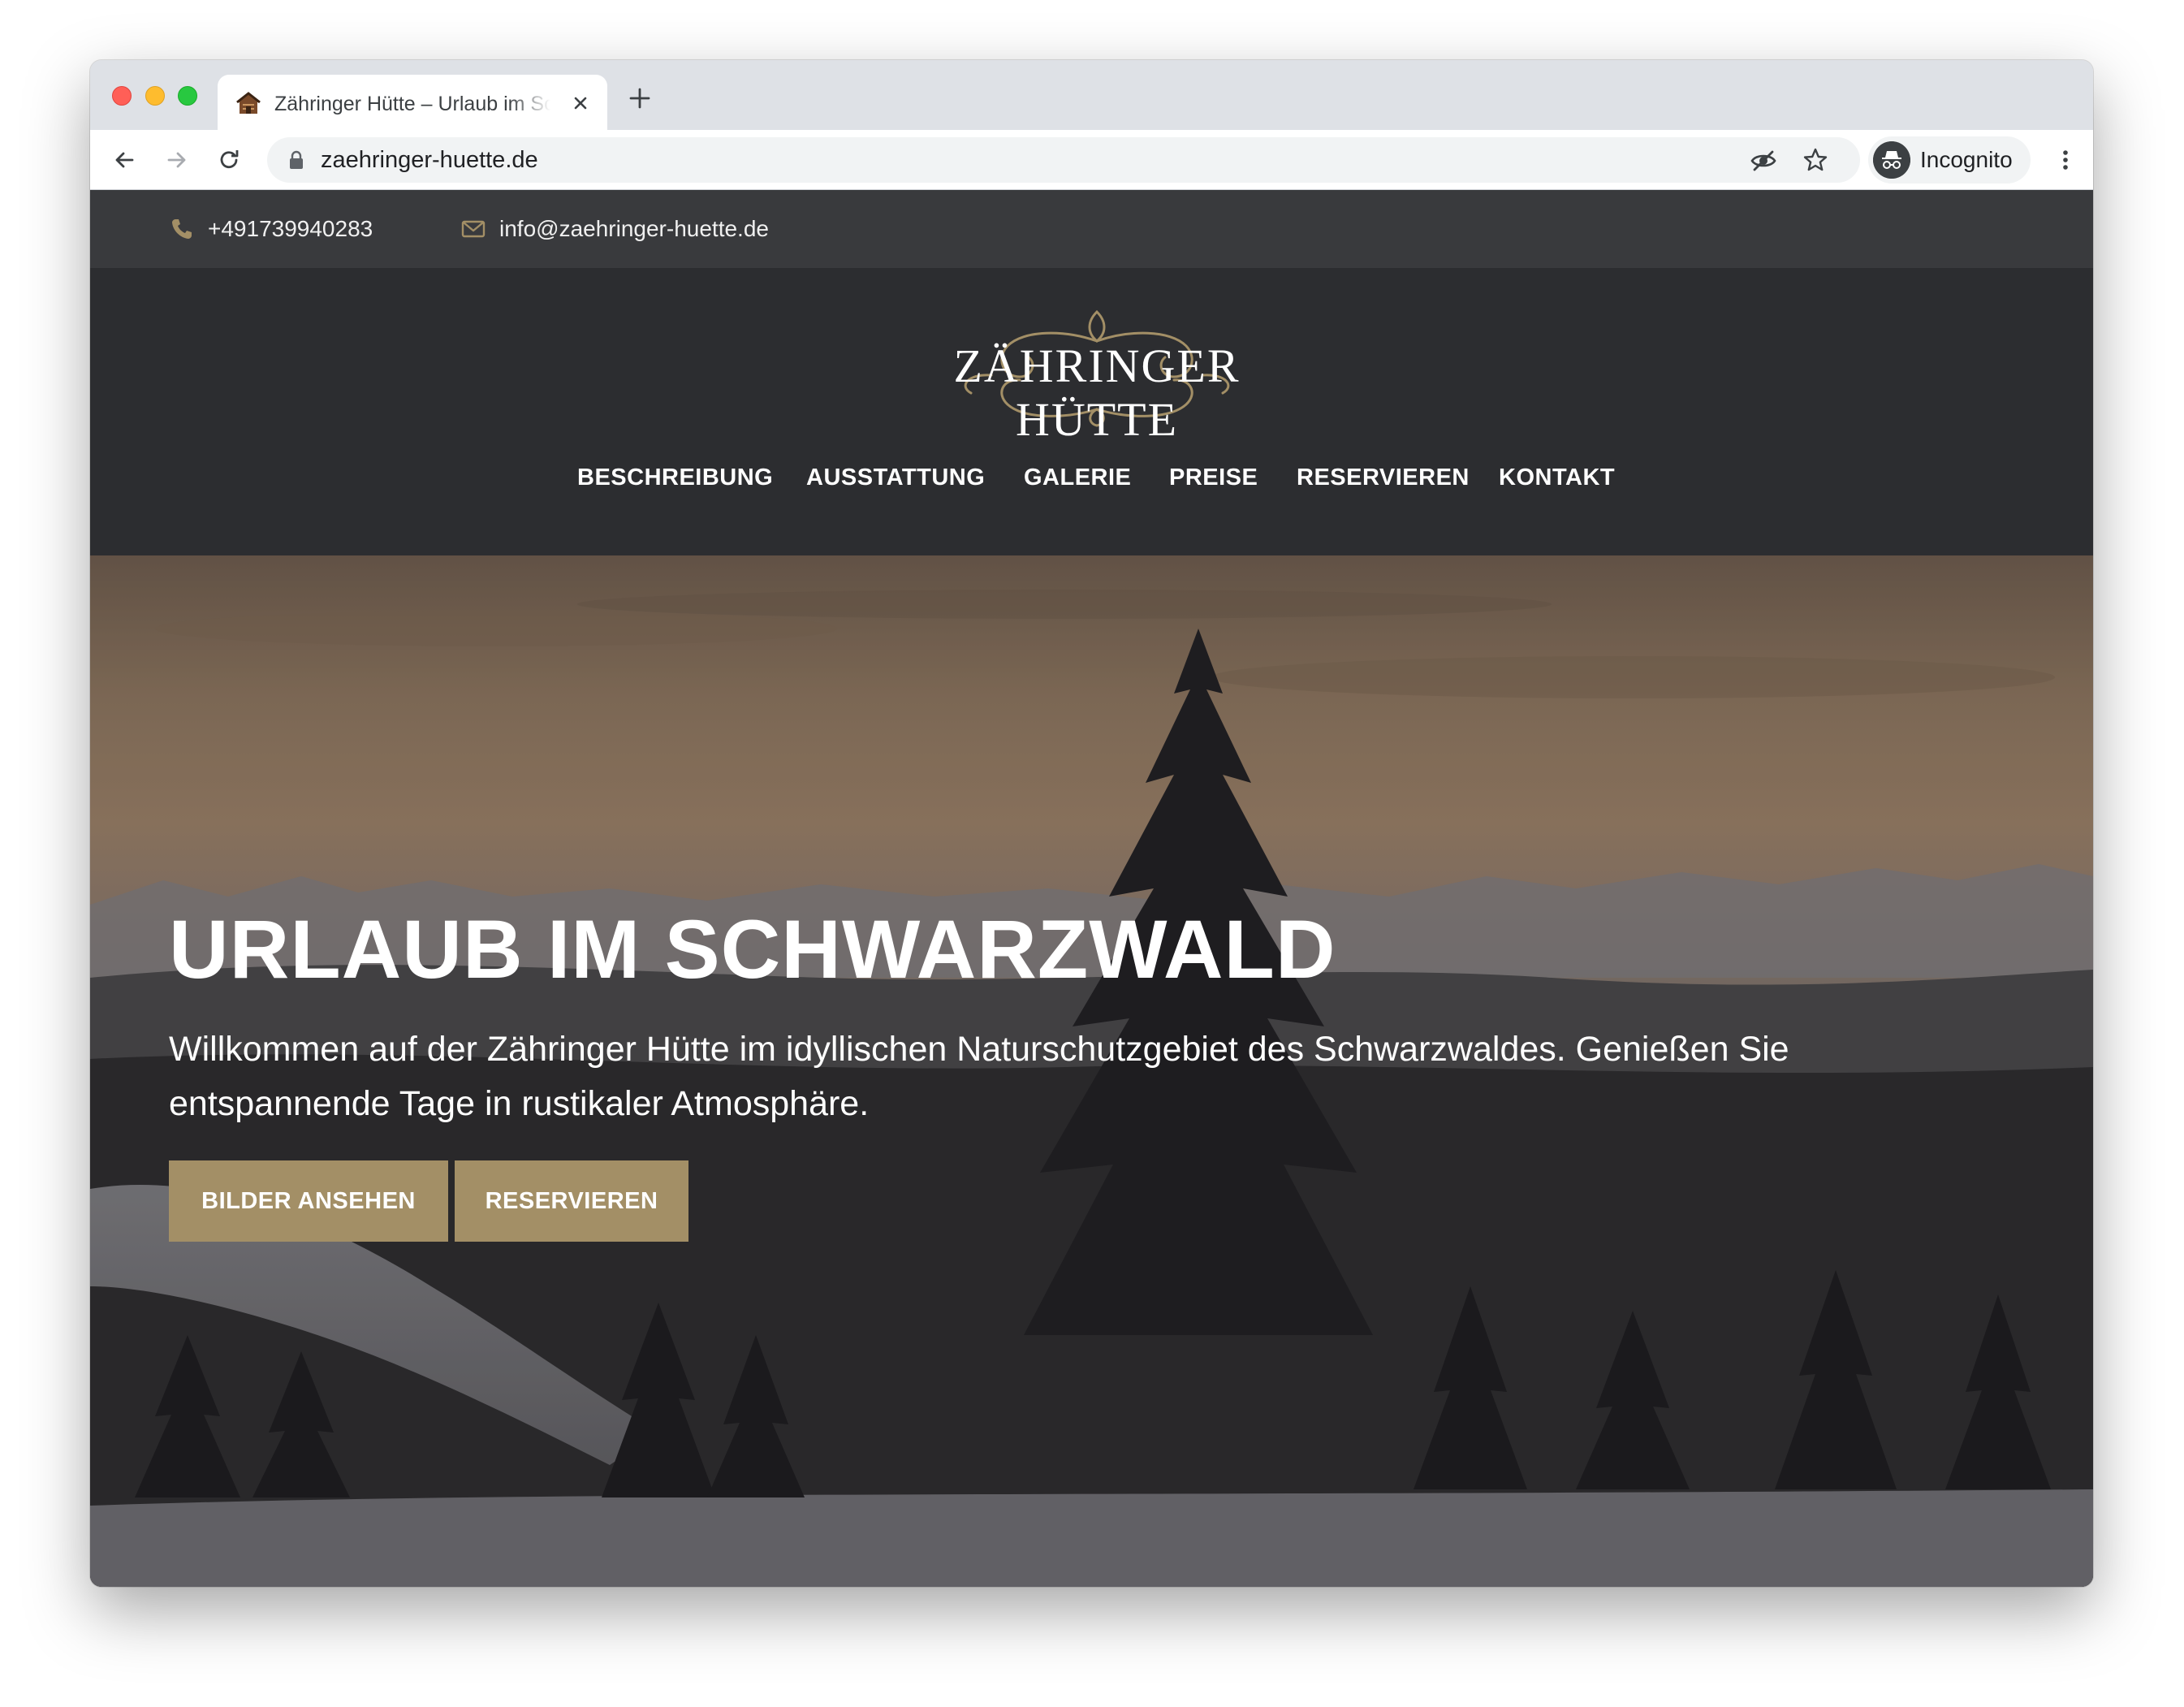 The image size is (2184, 1707). I want to click on zoom-window-button, so click(187, 96).